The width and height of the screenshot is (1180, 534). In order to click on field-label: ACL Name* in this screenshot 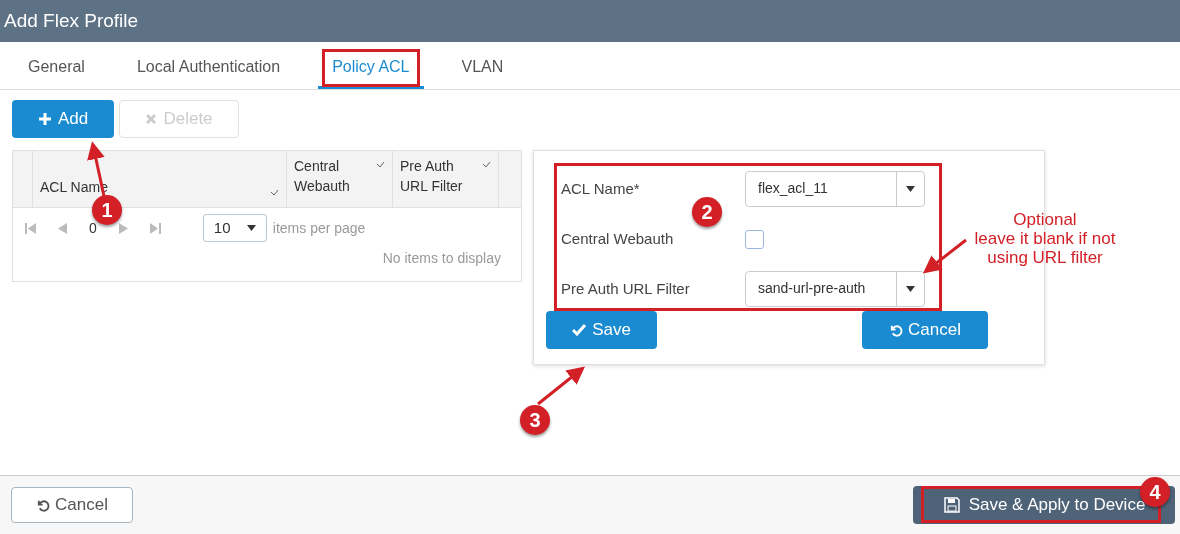, I will do `click(601, 188)`.